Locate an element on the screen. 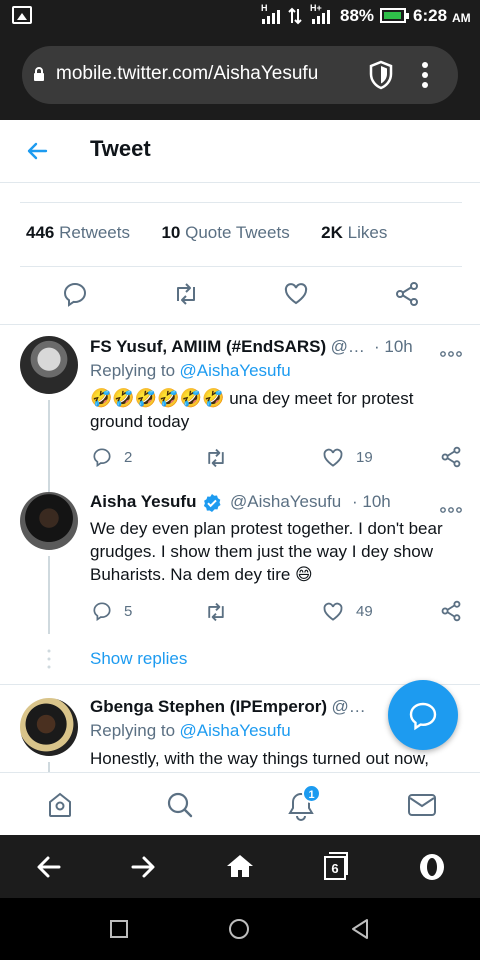  url-text: mobile.twitter.com/AishaYesufu is located at coordinates (206, 74).